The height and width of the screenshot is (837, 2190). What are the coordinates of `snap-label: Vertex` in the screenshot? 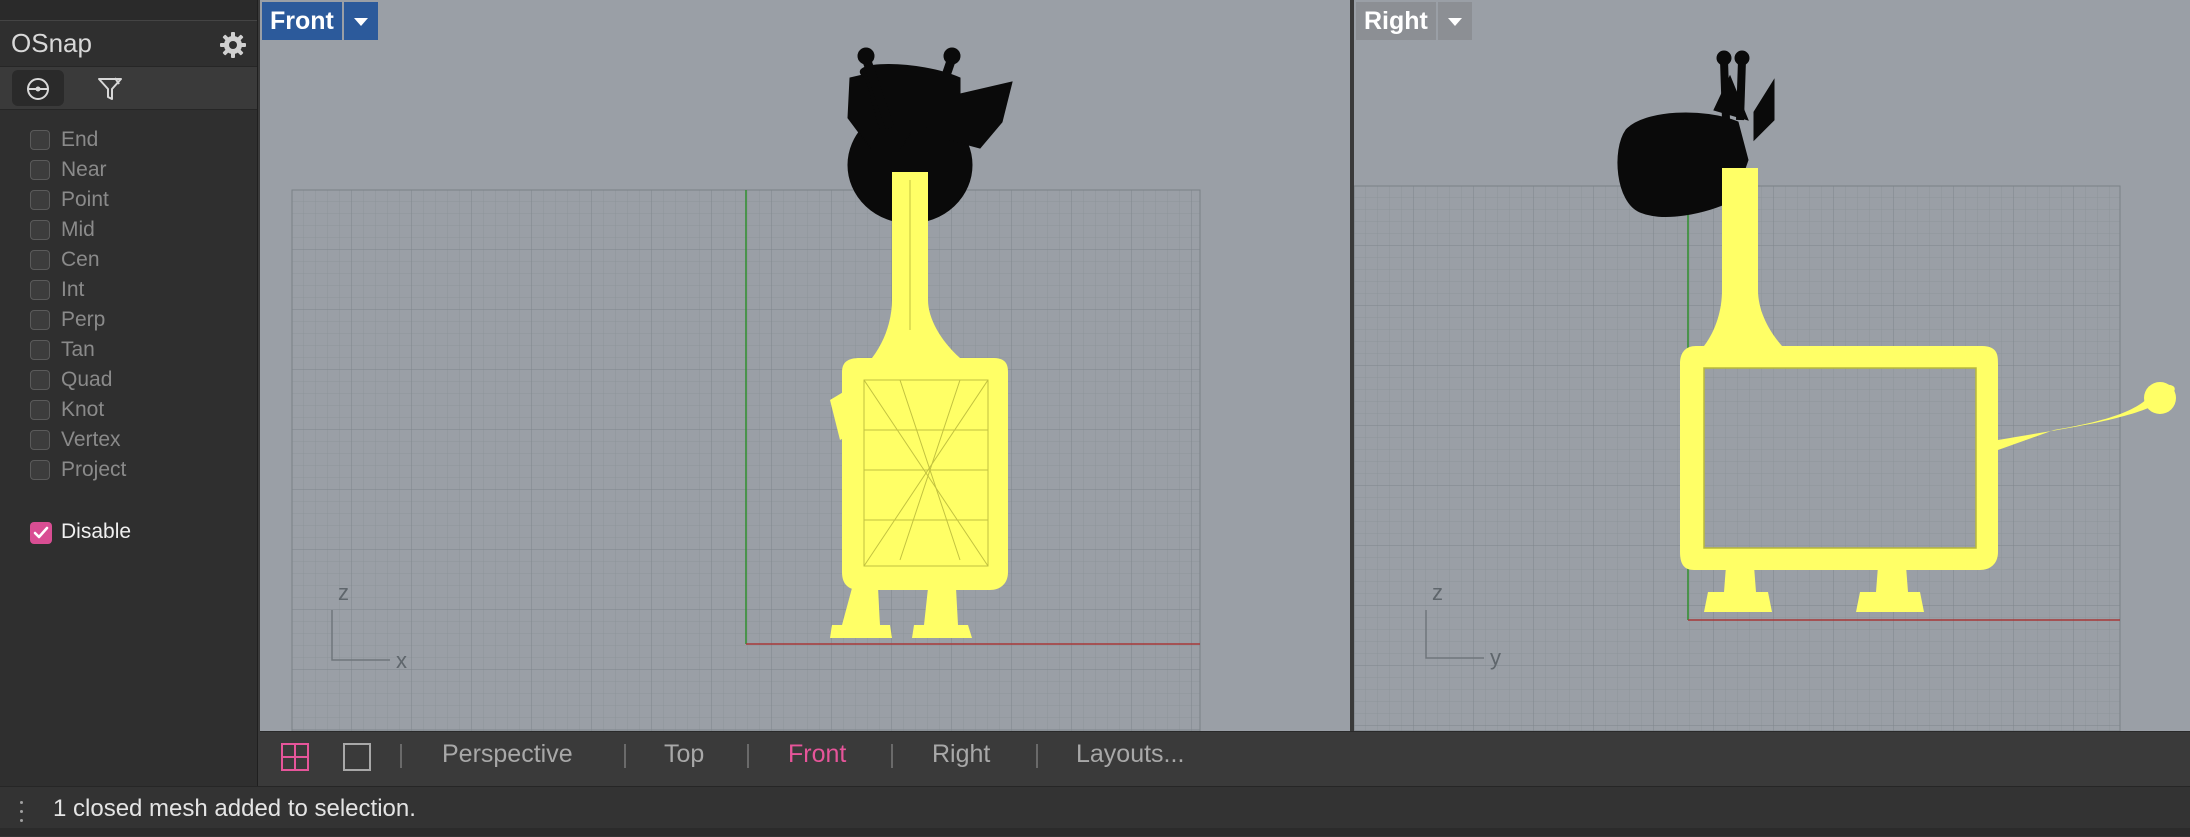 It's located at (91, 439).